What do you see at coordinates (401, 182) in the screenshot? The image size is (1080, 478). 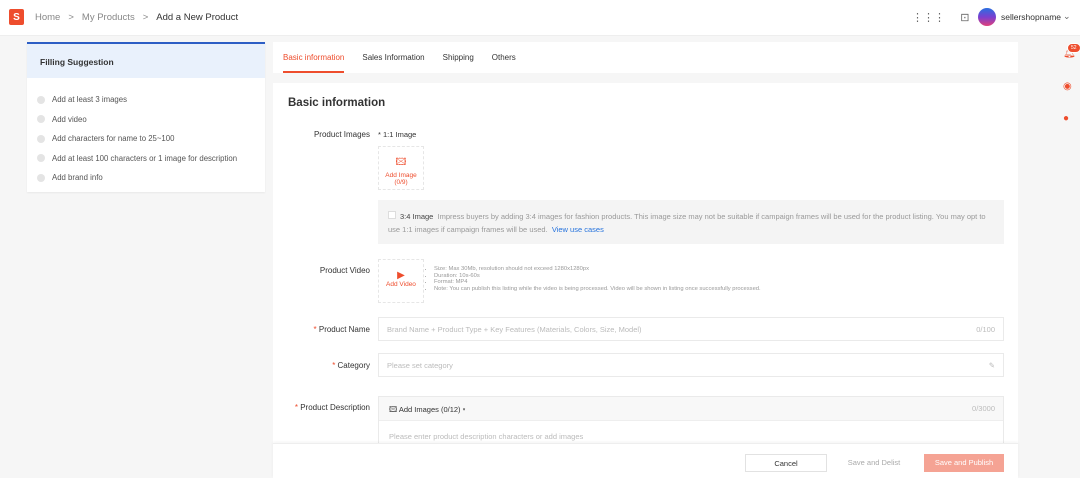 I see `image-count: (0/9)` at bounding box center [401, 182].